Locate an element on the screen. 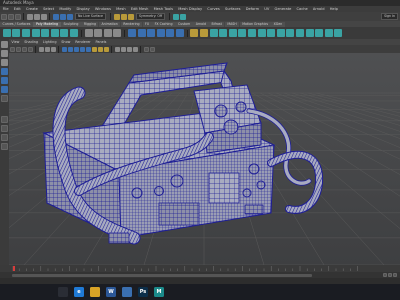 The width and height of the screenshot is (400, 300). use-default-material-icon is located at coordinates (88, 49).